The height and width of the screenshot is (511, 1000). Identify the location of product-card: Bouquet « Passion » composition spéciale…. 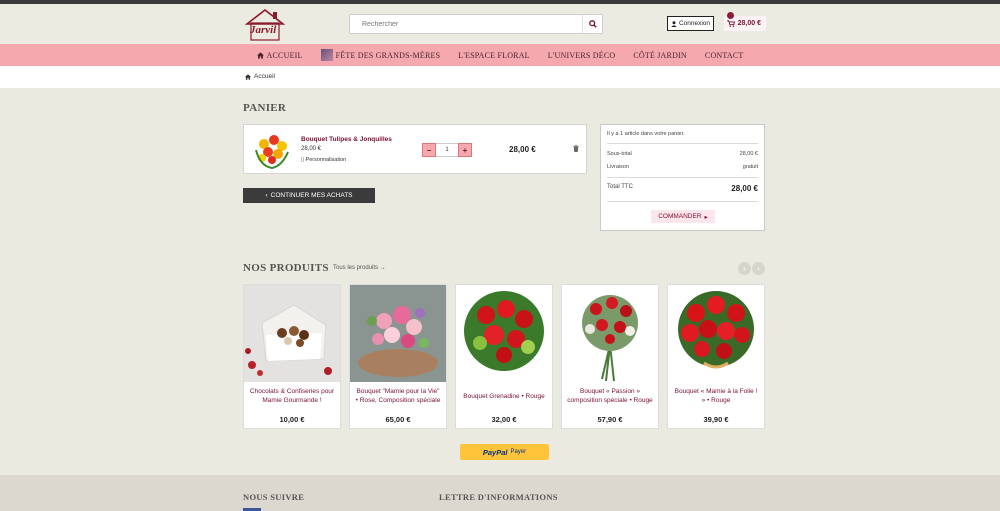
(610, 356).